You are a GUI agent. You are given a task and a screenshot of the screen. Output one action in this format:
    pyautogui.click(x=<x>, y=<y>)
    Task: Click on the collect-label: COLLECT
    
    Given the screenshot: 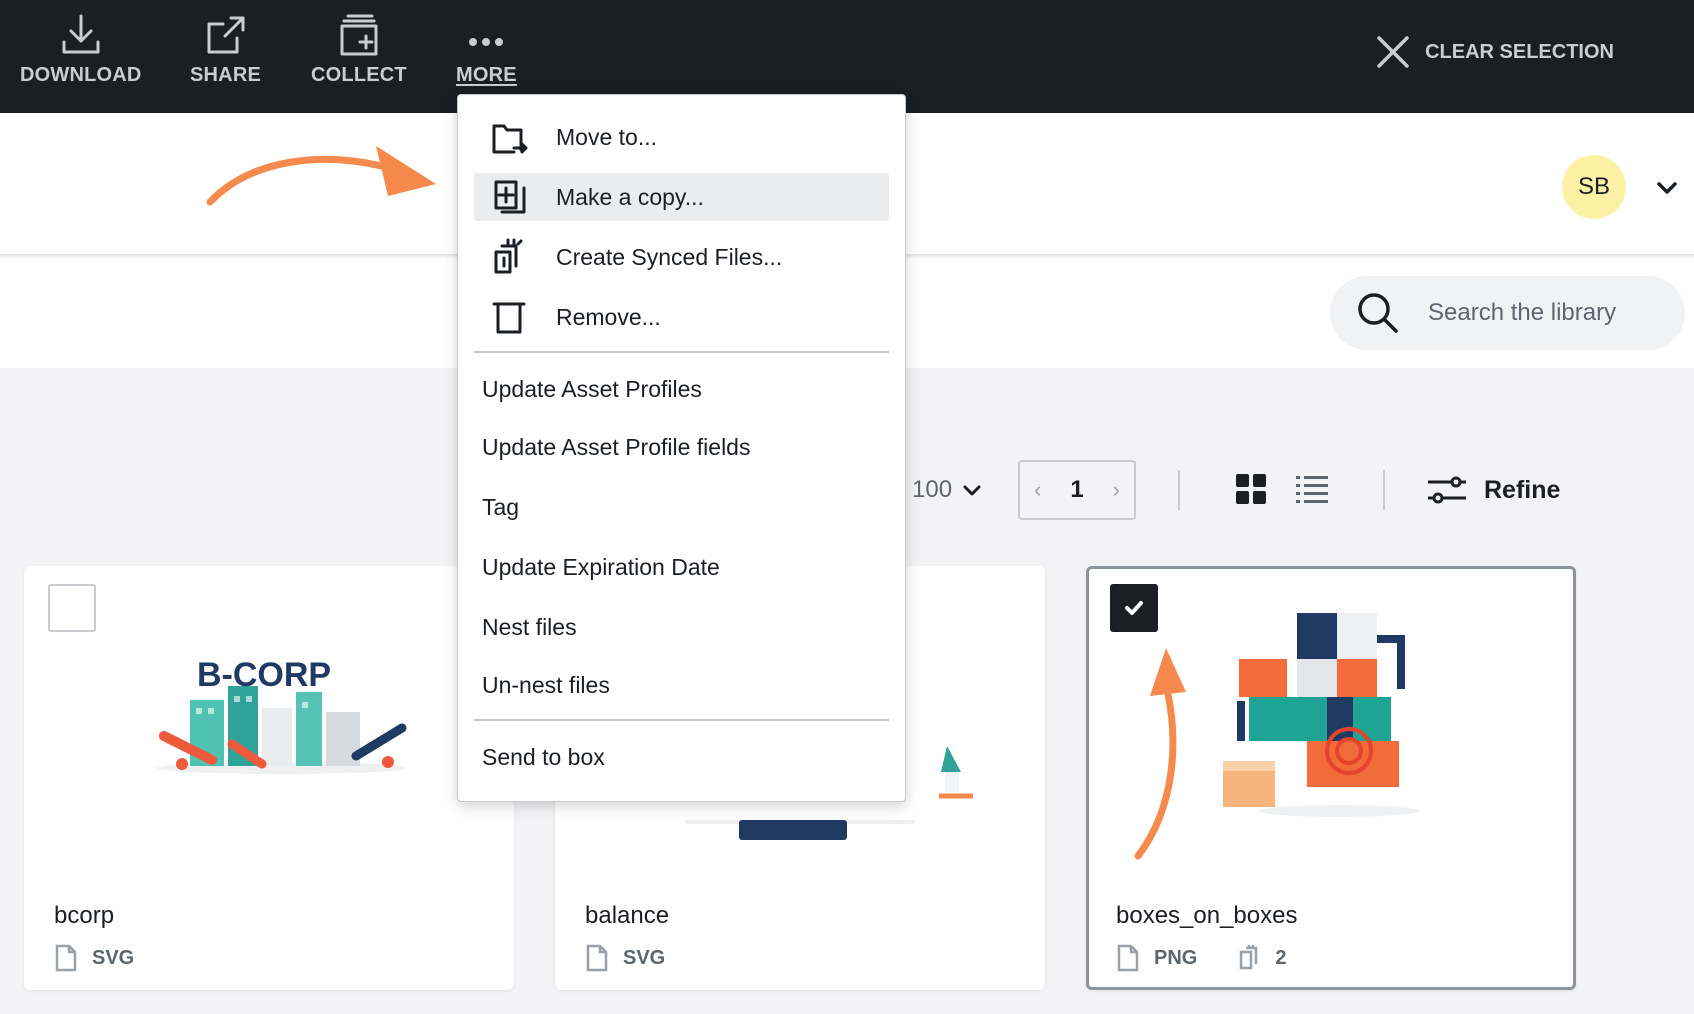 What is the action you would take?
    pyautogui.click(x=359, y=75)
    